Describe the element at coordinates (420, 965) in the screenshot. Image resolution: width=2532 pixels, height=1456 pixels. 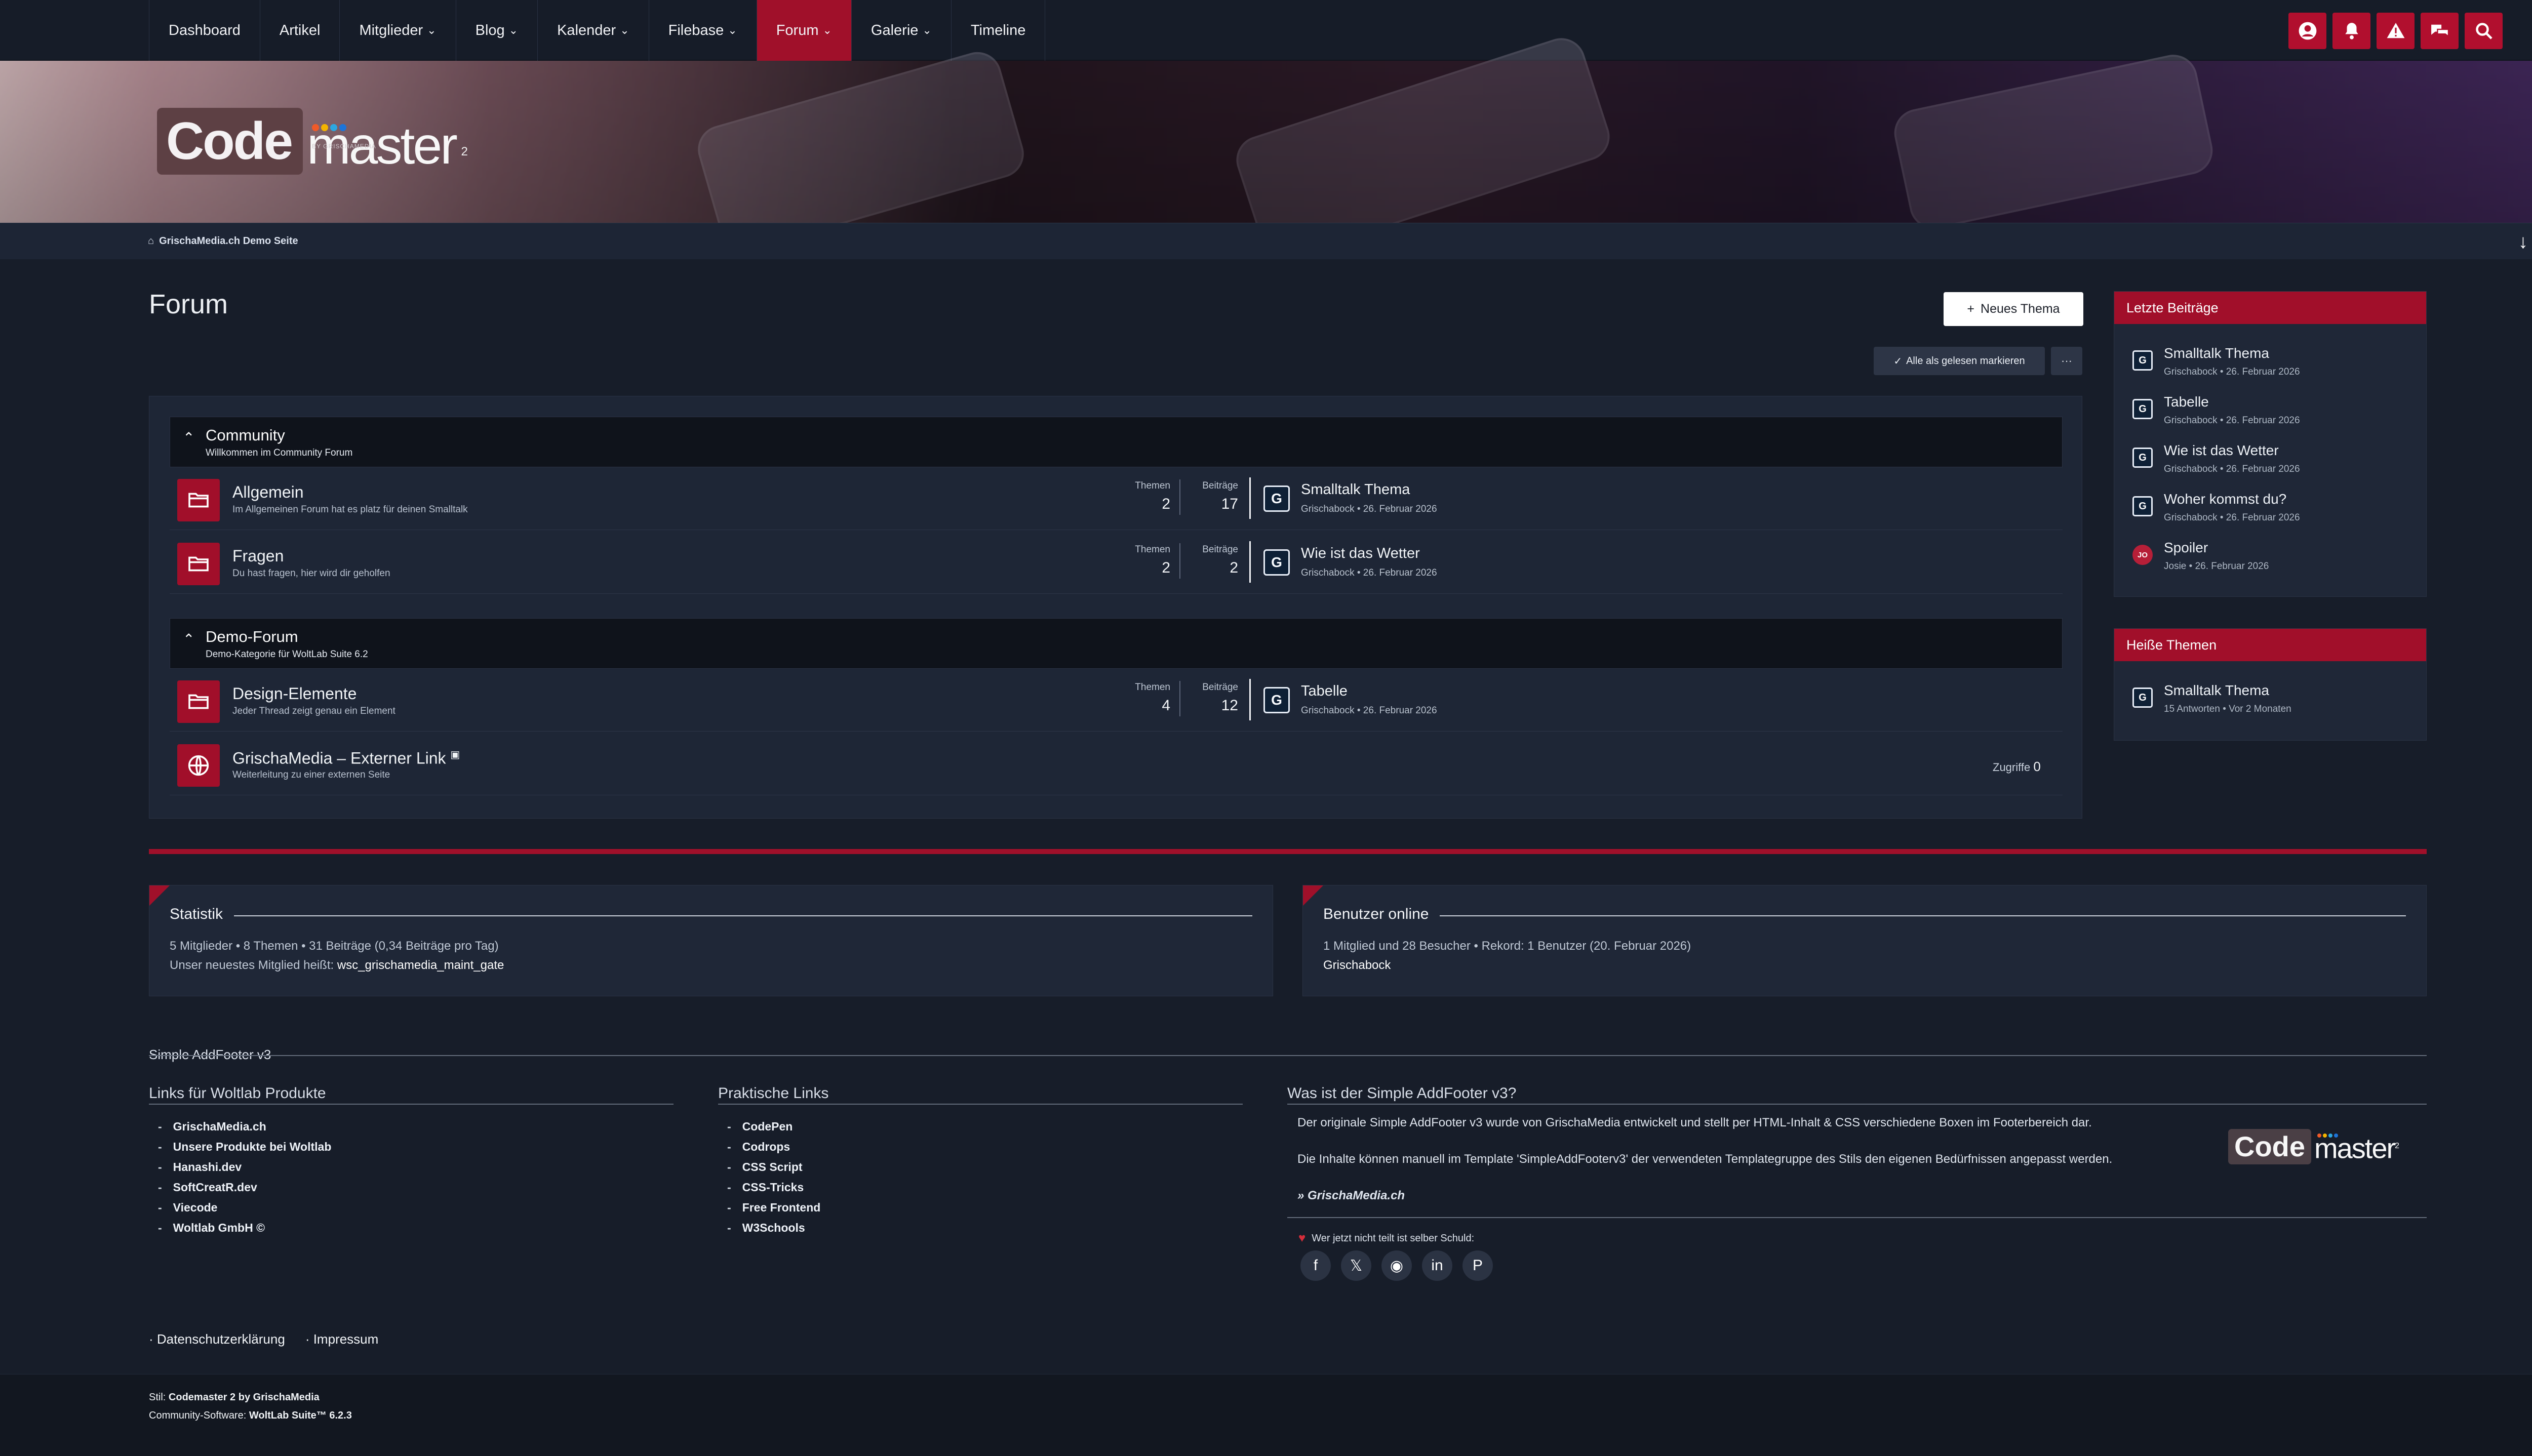
I see `newest-member-link: wsc_grischamedia_maint_gate` at that location.